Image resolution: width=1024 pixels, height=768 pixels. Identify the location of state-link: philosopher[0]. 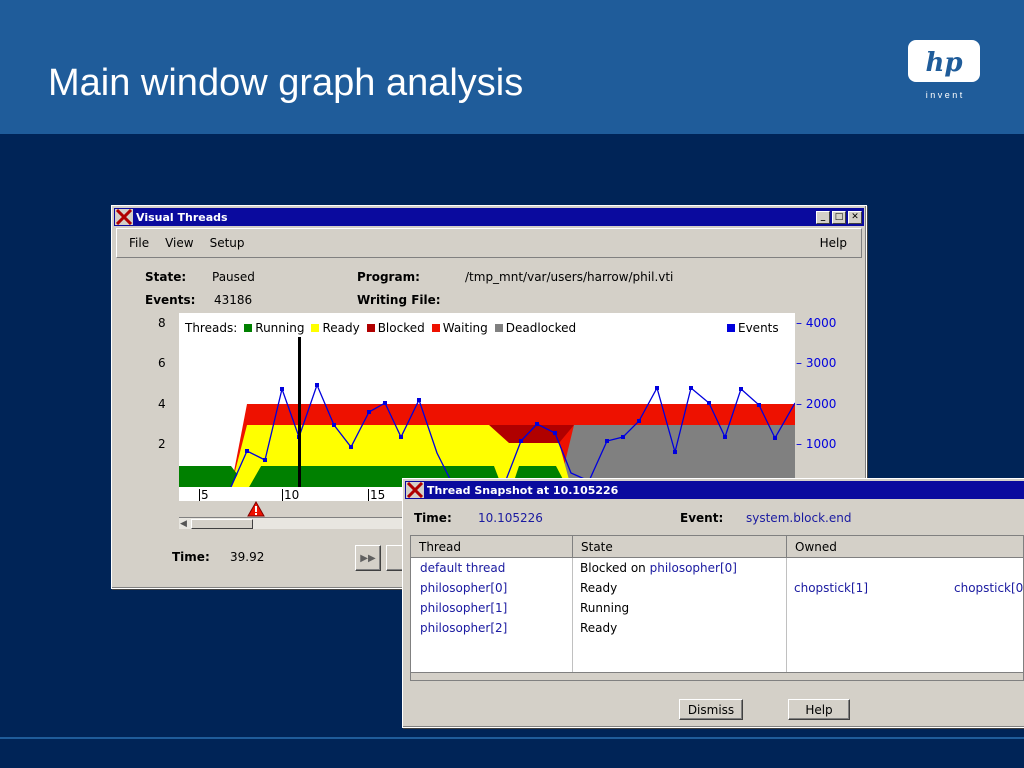
(693, 568).